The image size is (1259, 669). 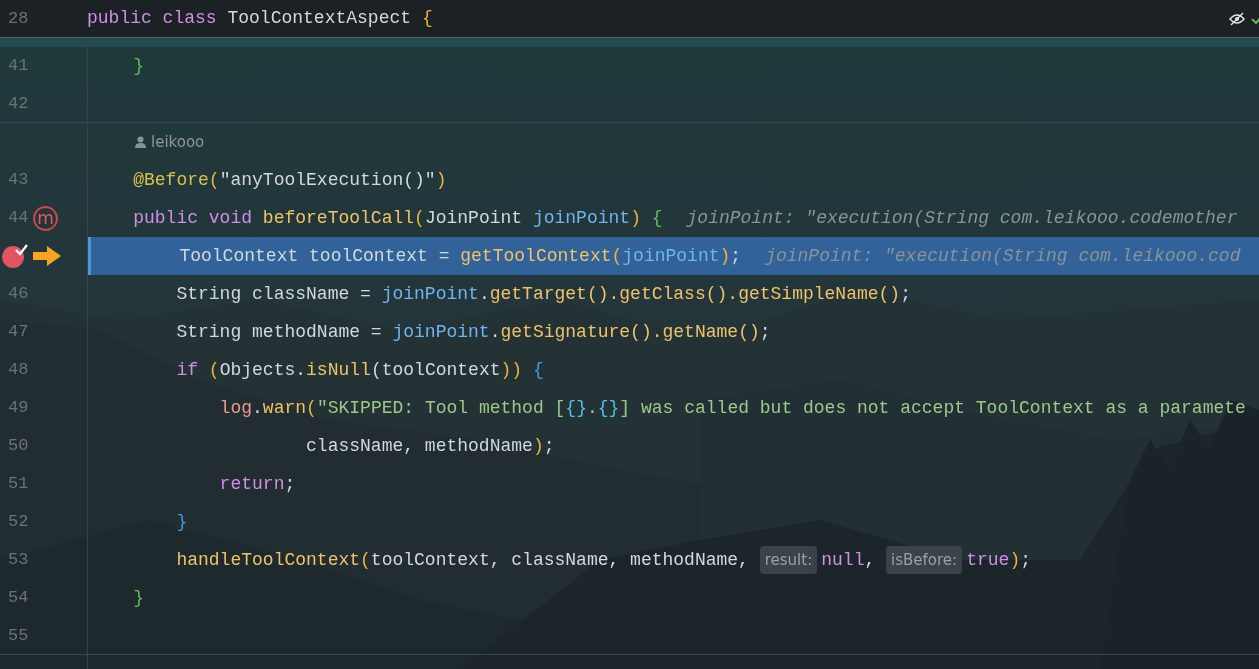 I want to click on inline-value-hint: joinPoint: "execution(String com.leikooo.codemother, so click(x=962, y=218).